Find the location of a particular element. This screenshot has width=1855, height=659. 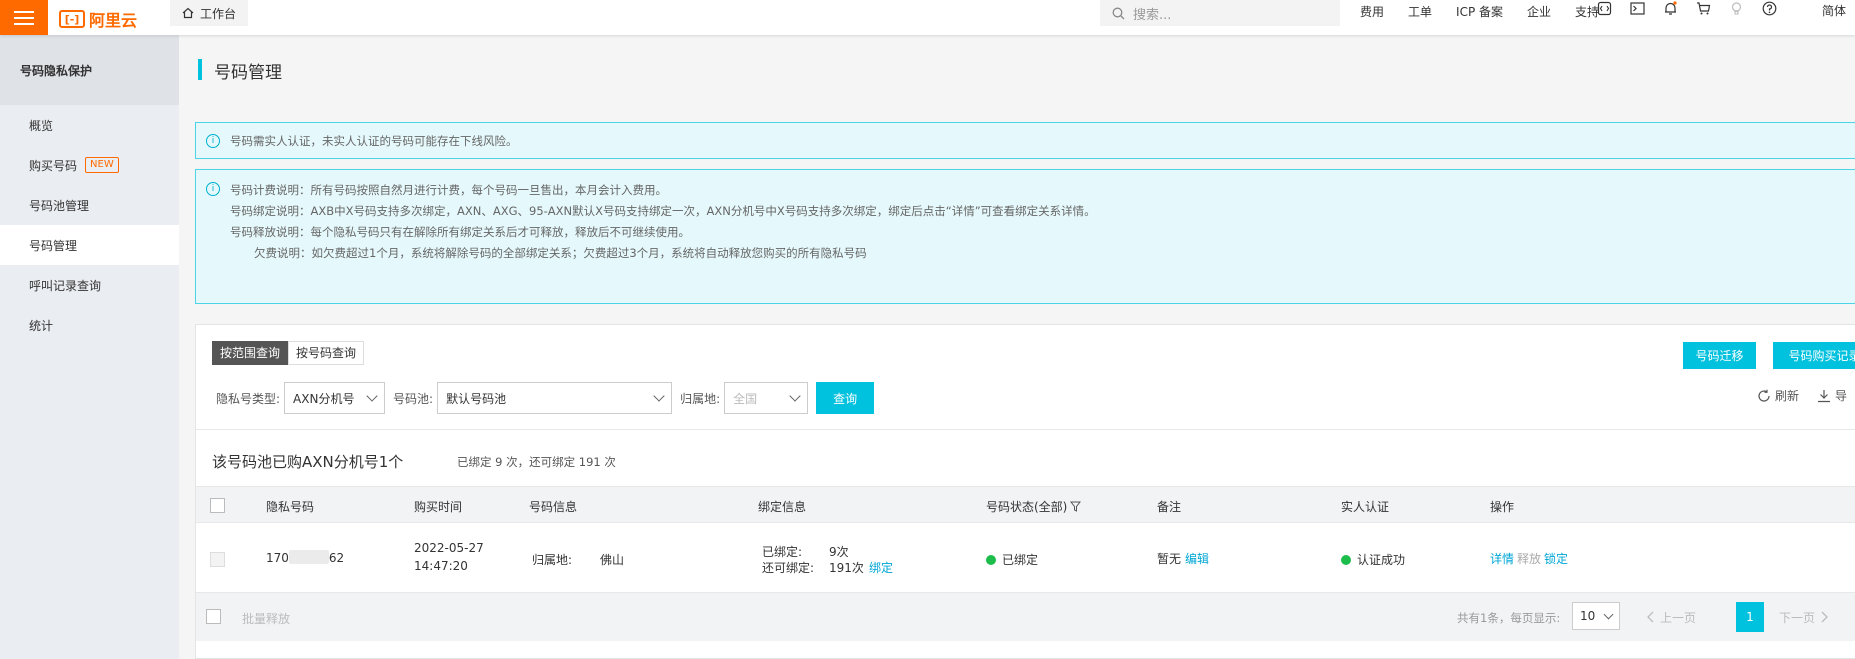

top-nav: 费用 工单 ICP 备案 企业 支持 is located at coordinates (1491, 11).